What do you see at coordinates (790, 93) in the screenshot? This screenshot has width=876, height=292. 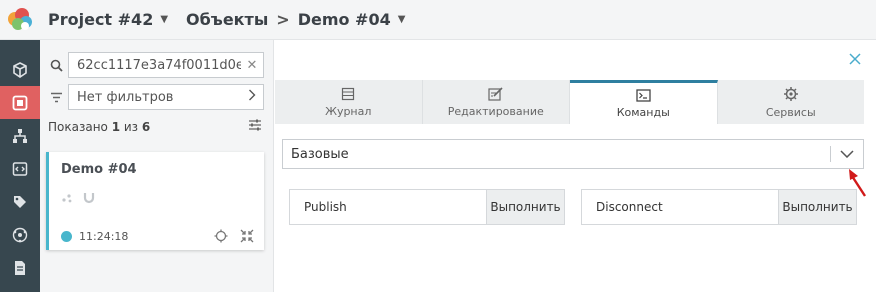 I see `gear-icon` at bounding box center [790, 93].